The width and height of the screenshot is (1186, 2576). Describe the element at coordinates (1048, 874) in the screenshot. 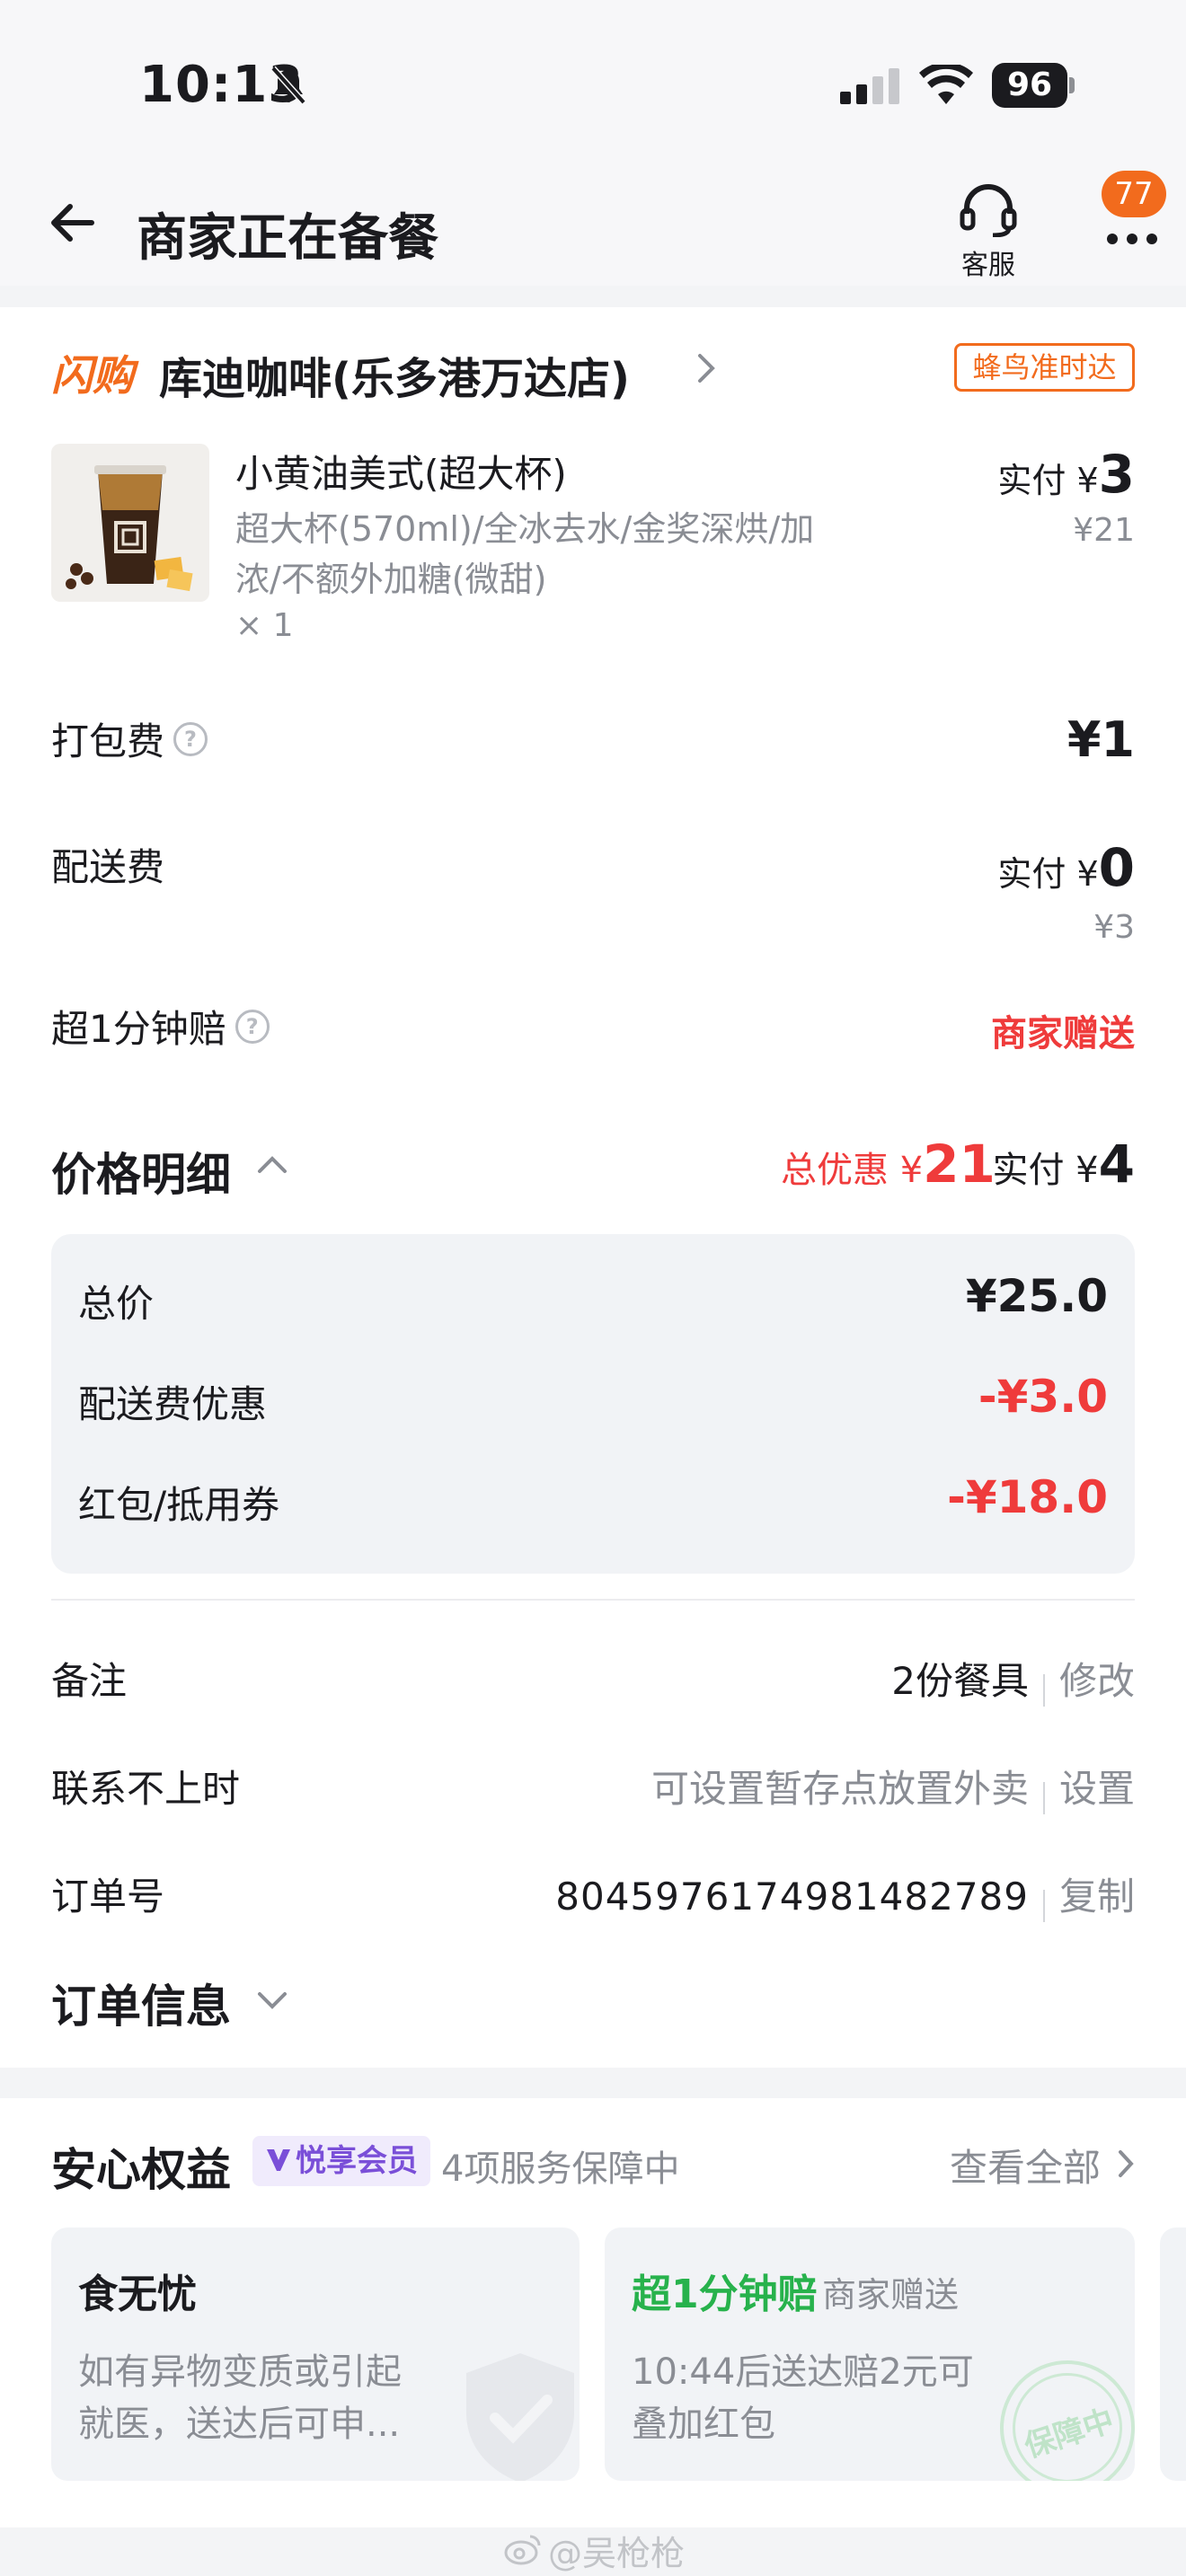

I see `delivery-fee-paid-prefix: 实付 ¥` at that location.